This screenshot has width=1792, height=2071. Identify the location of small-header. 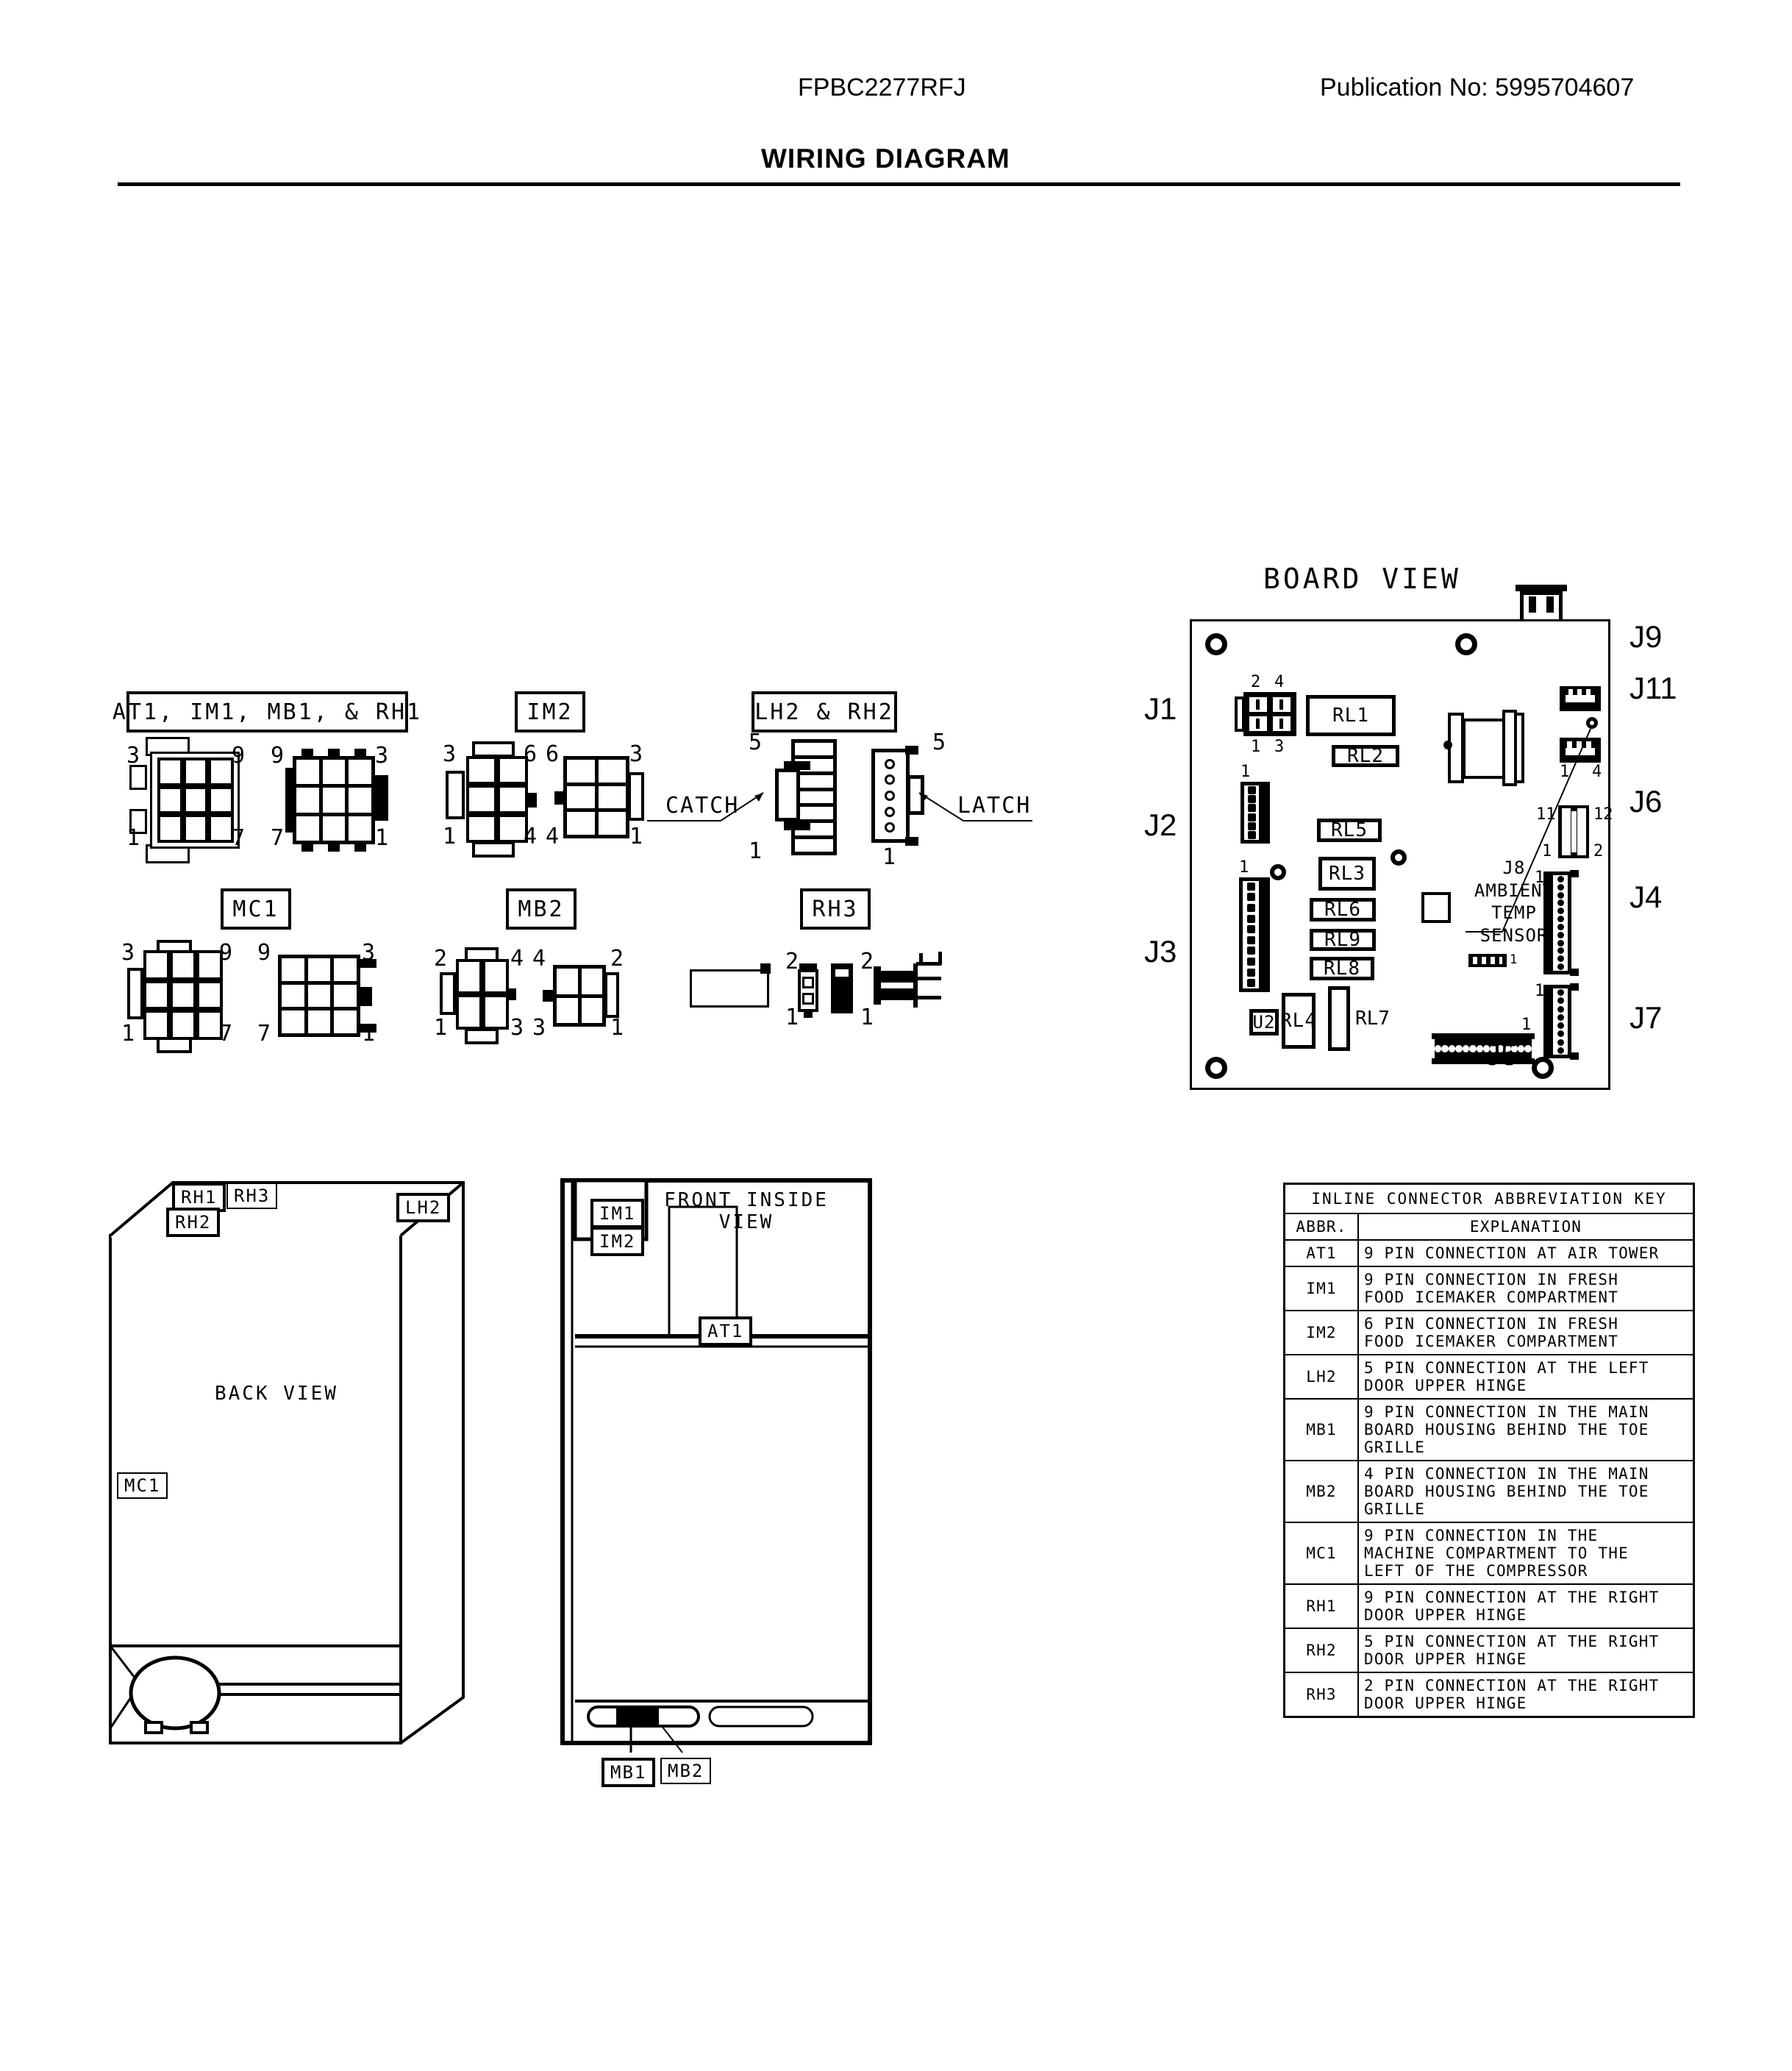
(1488, 960).